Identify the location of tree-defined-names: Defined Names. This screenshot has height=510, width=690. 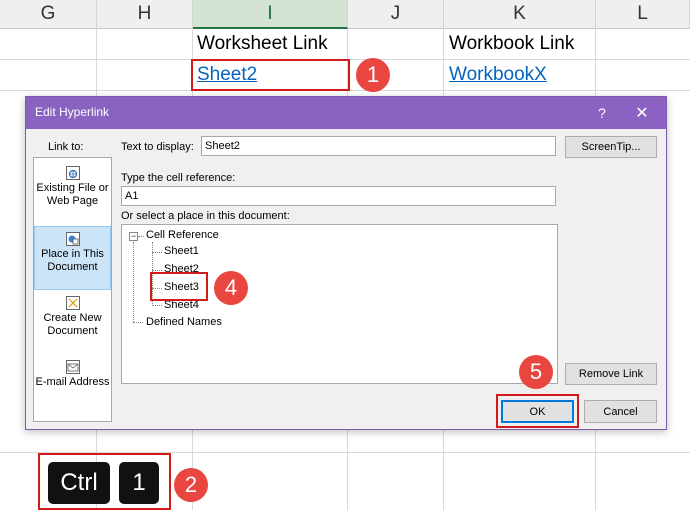
(184, 322).